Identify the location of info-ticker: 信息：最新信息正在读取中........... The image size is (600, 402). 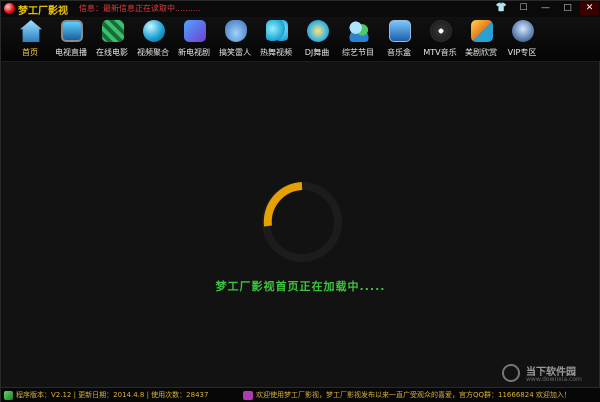
(140, 8).